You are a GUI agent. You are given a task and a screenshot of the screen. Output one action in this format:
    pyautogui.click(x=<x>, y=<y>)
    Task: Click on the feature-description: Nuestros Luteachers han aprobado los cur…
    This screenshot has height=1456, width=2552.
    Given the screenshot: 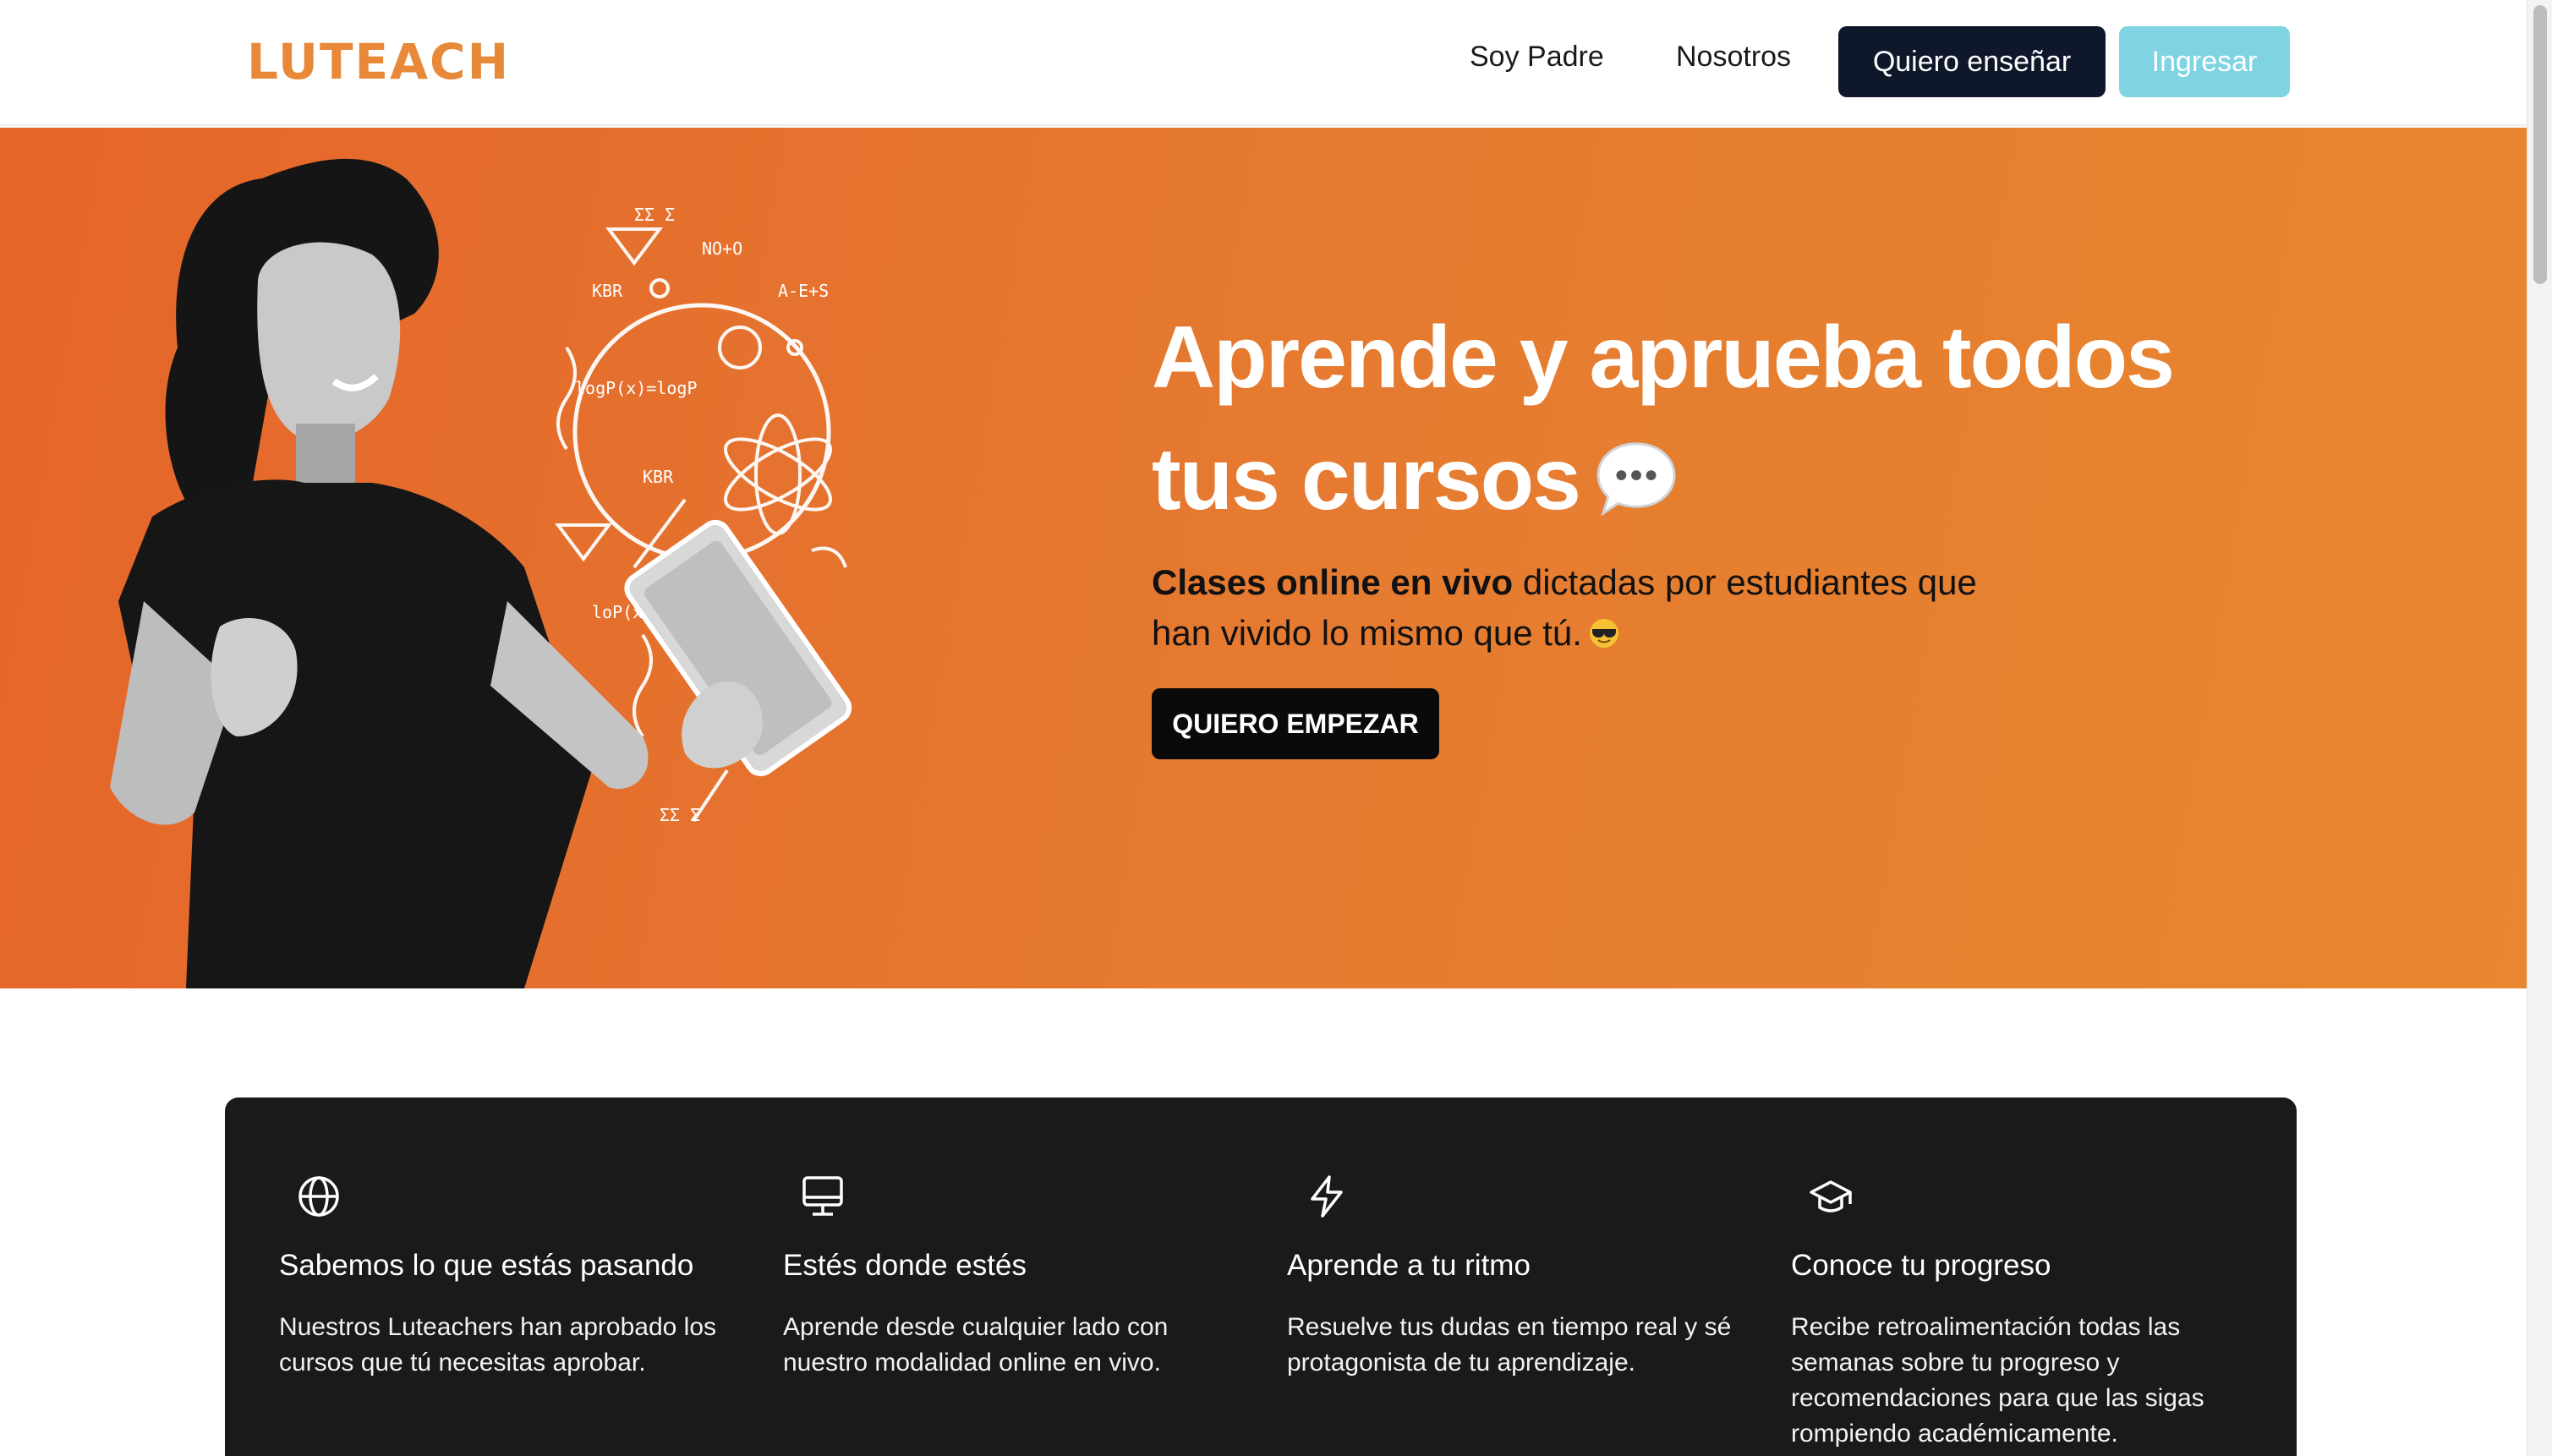 What is the action you would take?
    pyautogui.click(x=498, y=1345)
    